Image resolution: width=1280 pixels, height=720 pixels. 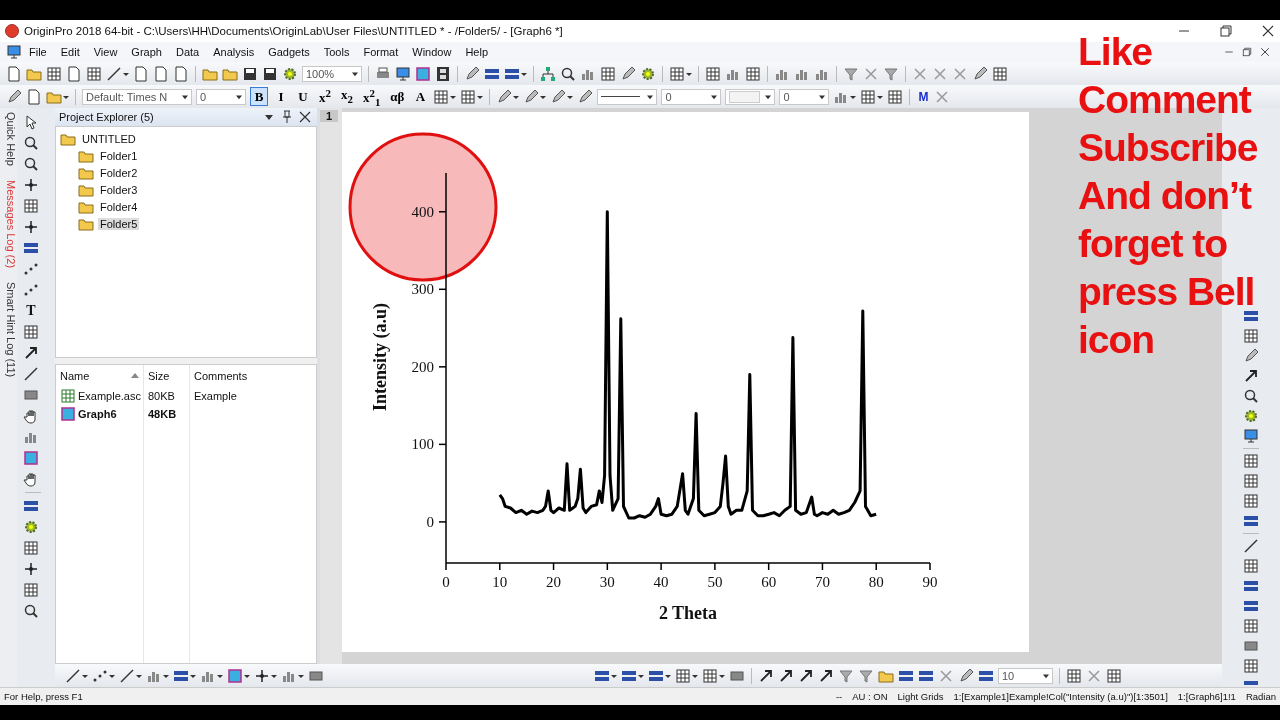 What do you see at coordinates (119, 156) in the screenshot?
I see `tree-item: Folder1` at bounding box center [119, 156].